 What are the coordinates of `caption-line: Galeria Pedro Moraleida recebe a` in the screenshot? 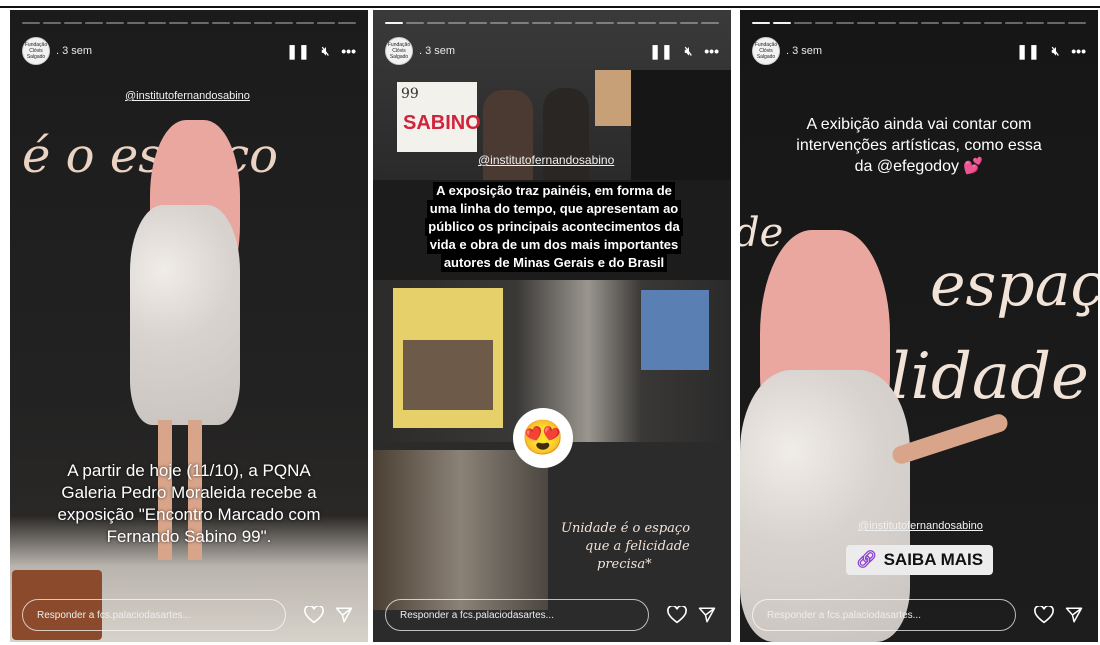 It's located at (189, 492).